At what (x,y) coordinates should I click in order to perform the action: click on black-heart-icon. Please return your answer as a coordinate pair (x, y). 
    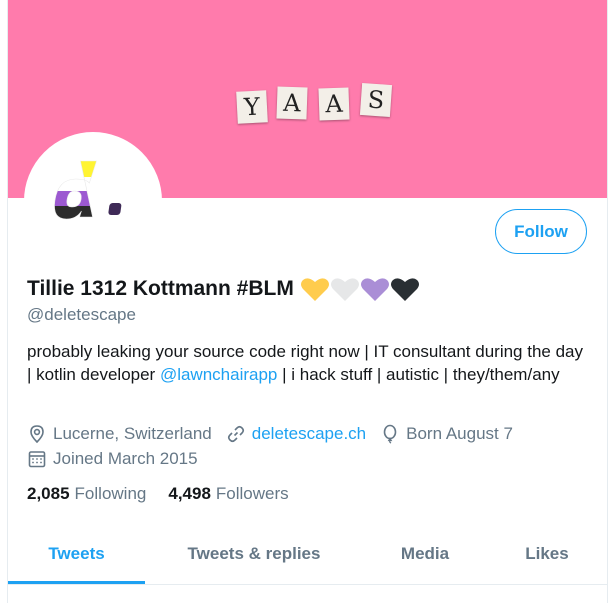
    Looking at the image, I should click on (404, 289).